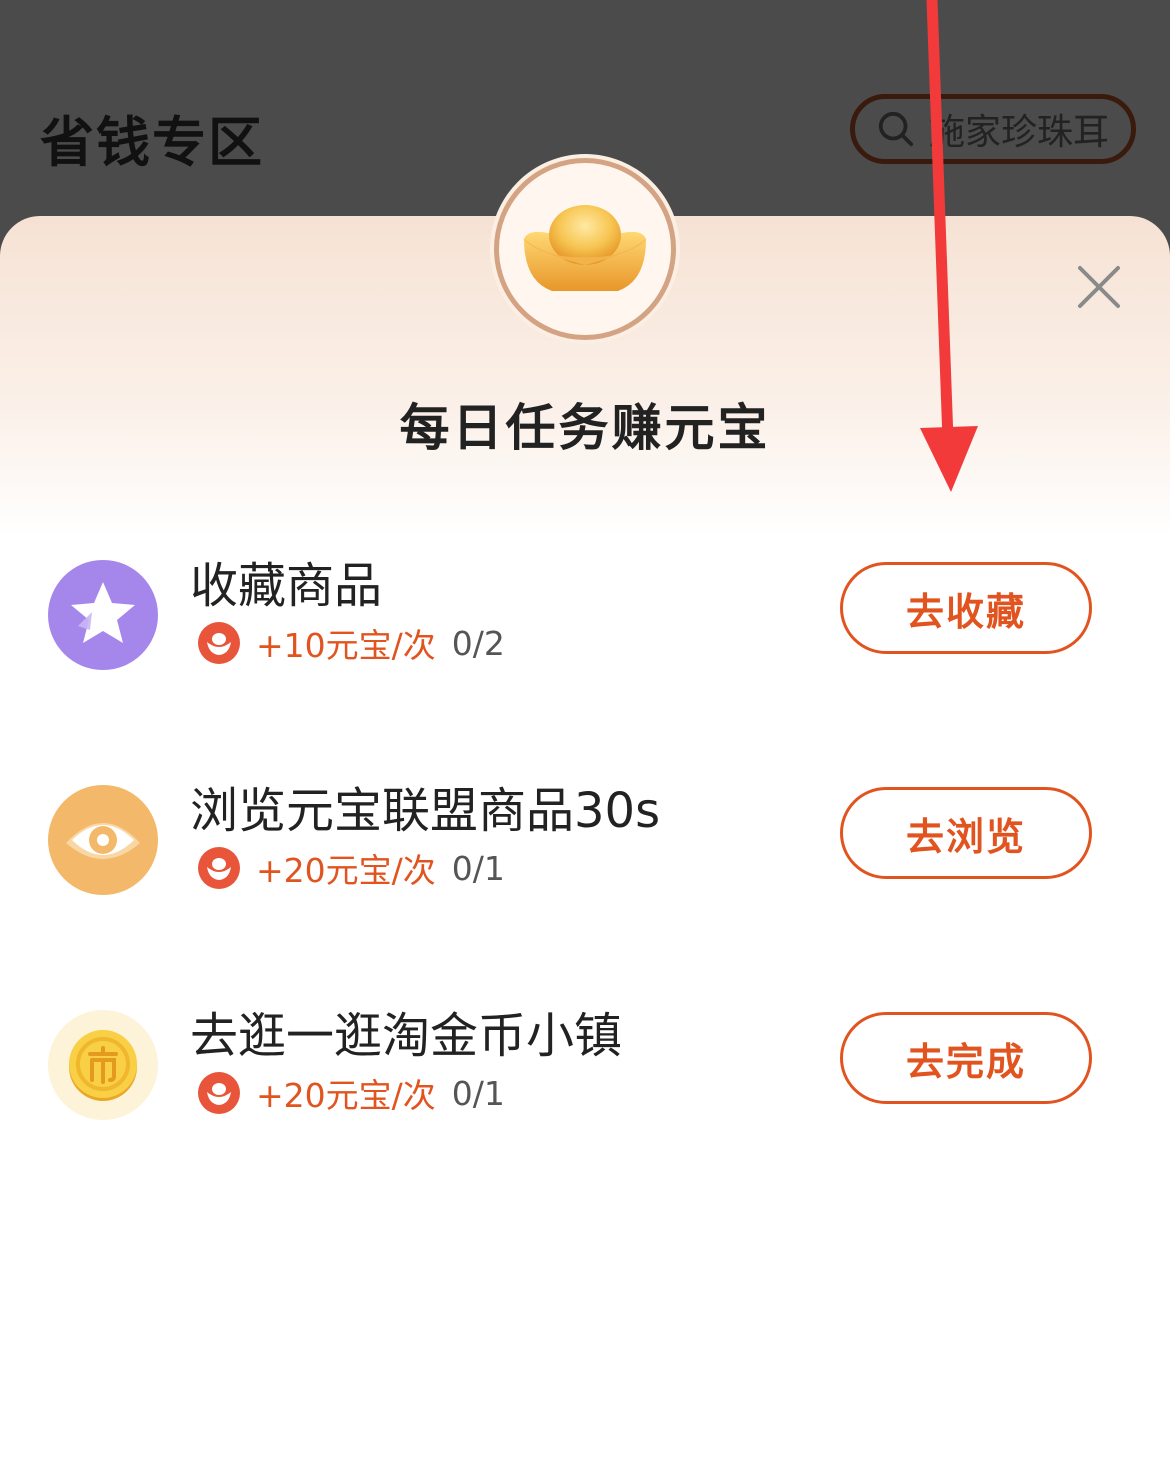 The width and height of the screenshot is (1170, 1462). I want to click on task-title: 浏览元宝联盟商品30s, so click(425, 811).